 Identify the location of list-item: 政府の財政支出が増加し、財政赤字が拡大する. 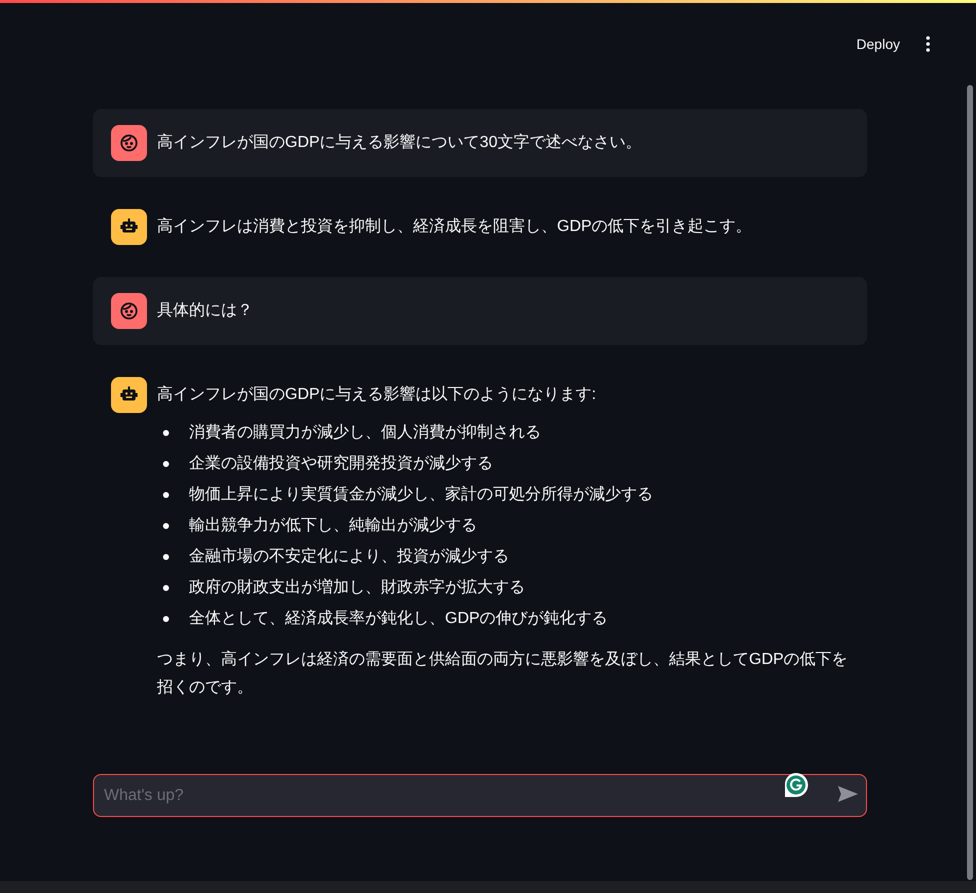
(357, 587).